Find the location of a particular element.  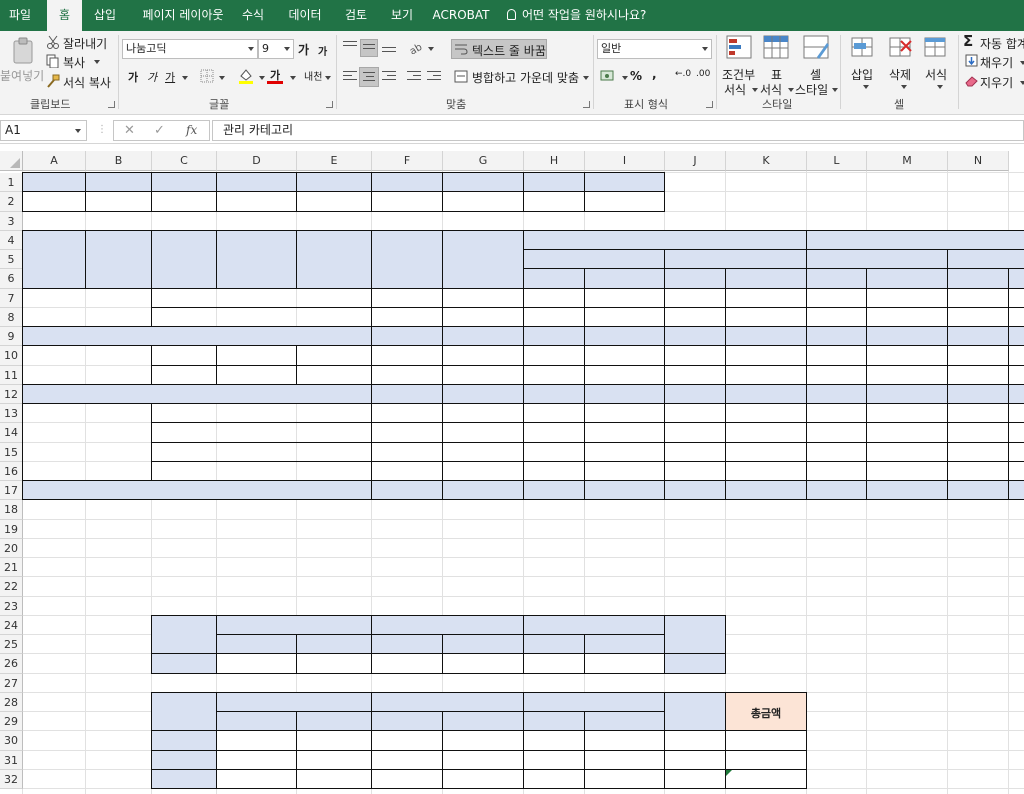

row-header: 17 is located at coordinates (11, 491).